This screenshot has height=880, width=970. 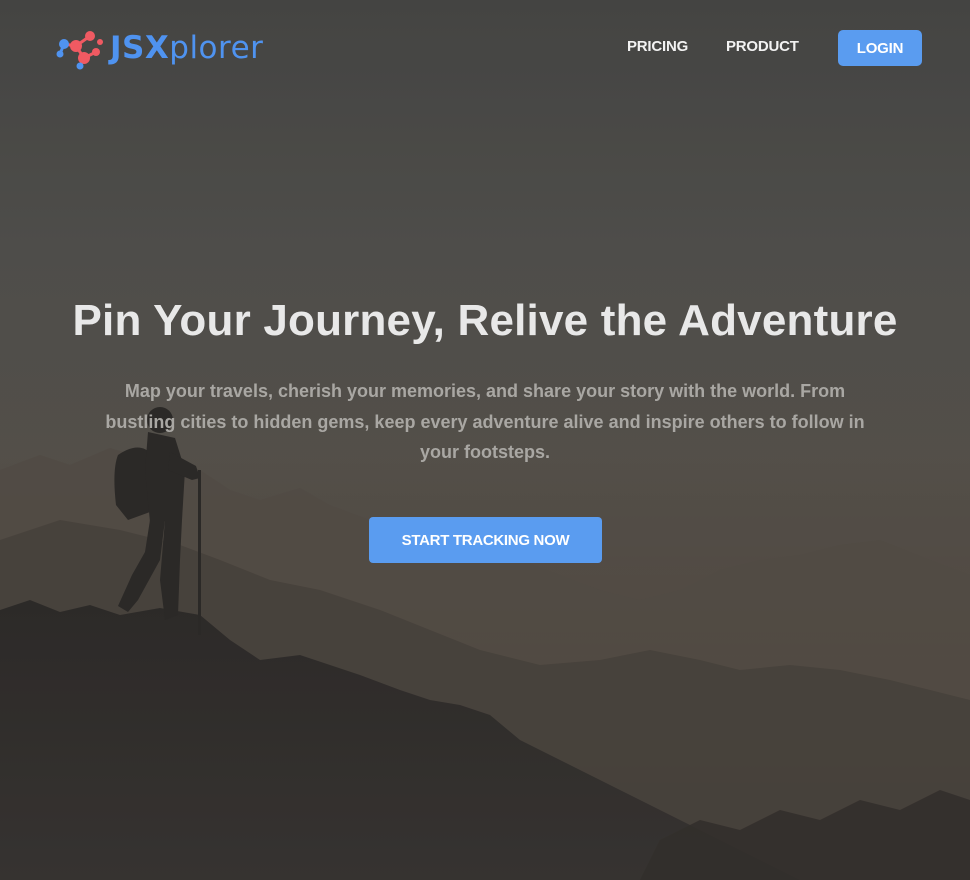 I want to click on login-button: LOGIN, so click(x=880, y=48).